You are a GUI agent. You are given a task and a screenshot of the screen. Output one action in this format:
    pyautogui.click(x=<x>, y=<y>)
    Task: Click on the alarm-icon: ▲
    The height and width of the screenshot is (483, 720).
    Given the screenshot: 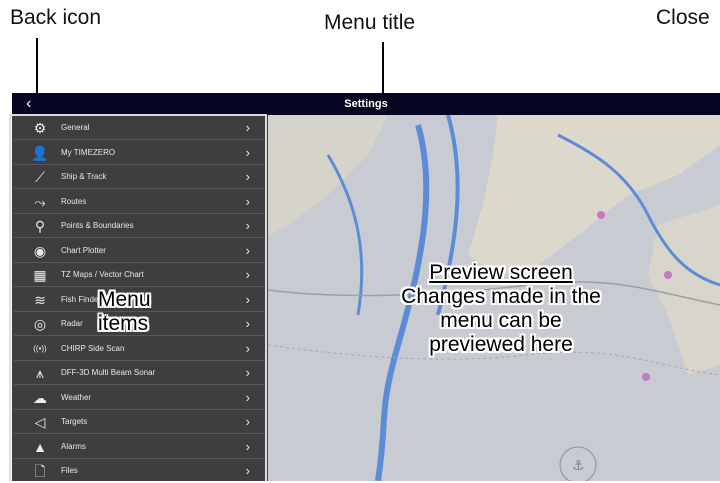 What is the action you would take?
    pyautogui.click(x=40, y=446)
    